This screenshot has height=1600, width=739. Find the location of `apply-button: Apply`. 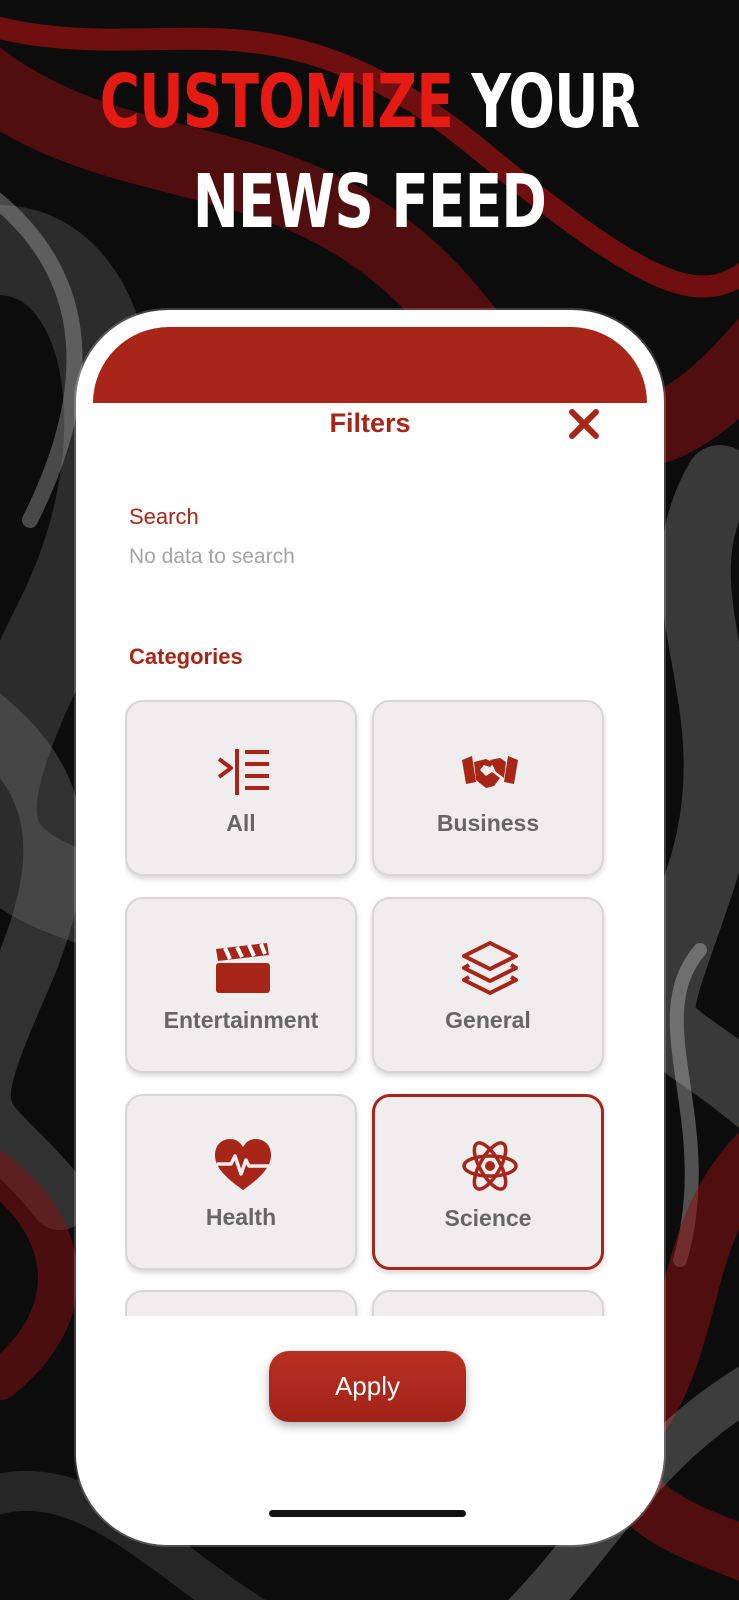

apply-button: Apply is located at coordinates (367, 1386).